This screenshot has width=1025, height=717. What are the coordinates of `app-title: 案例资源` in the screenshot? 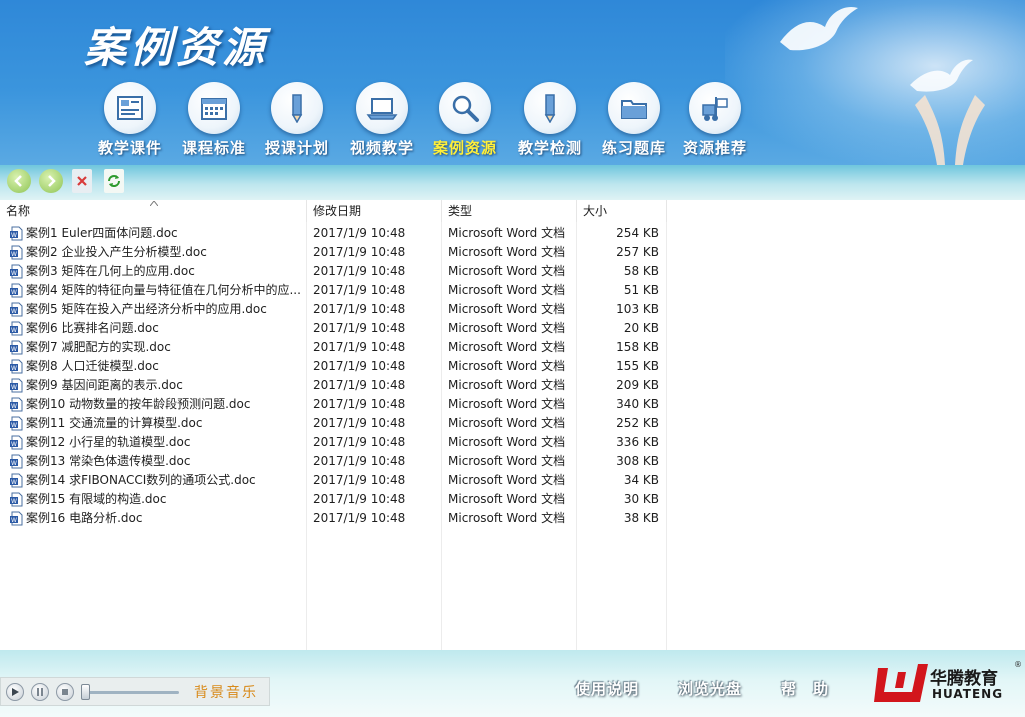 It's located at (176, 47).